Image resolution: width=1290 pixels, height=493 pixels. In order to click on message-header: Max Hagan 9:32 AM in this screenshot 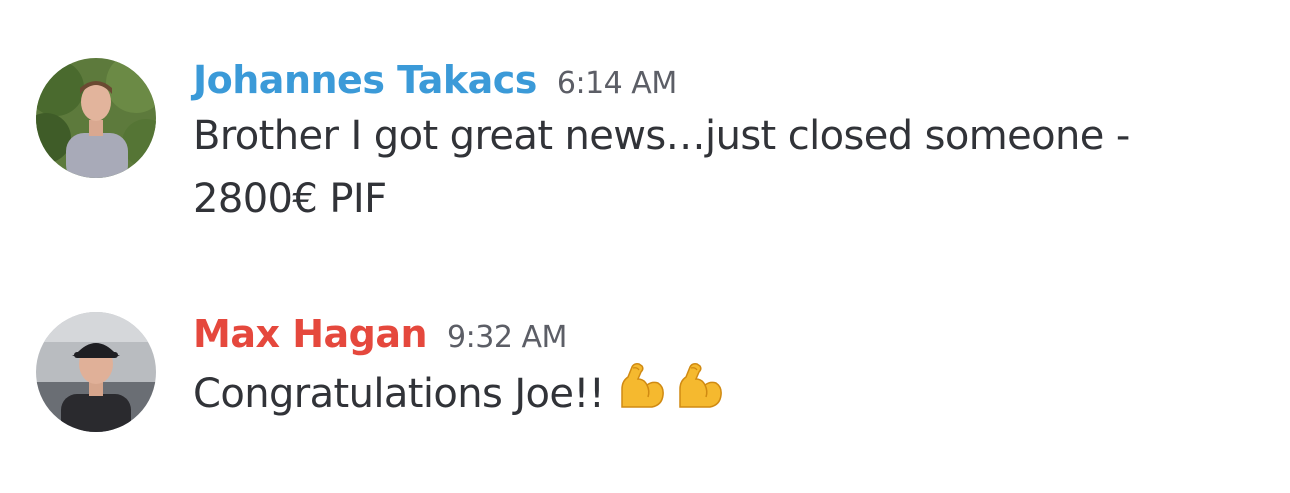, I will do `click(723, 334)`.